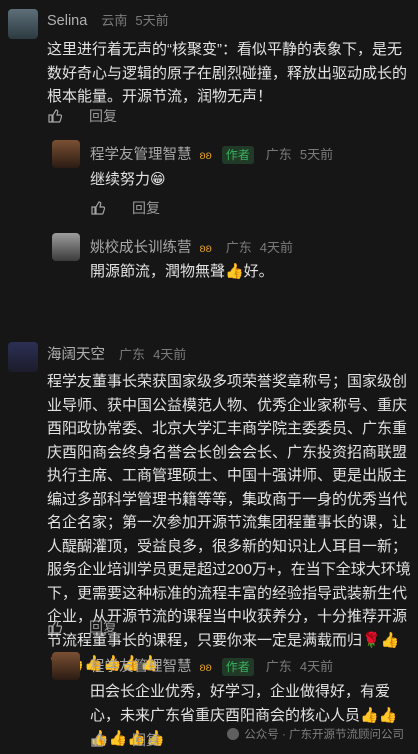 Image resolution: width=418 pixels, height=754 pixels. I want to click on footer-watermark: 公众号 · 广东开源节流顾问公司, so click(315, 734).